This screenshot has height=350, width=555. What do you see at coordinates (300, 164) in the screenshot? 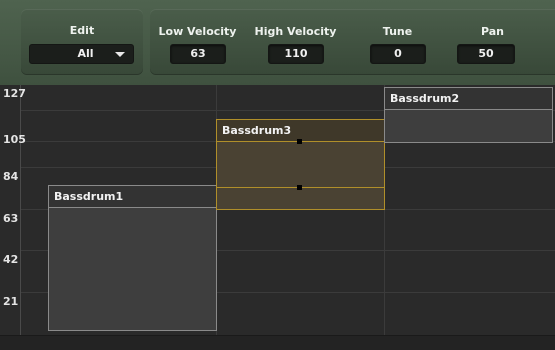
I see `zone-region-selected: Bassdrum3` at bounding box center [300, 164].